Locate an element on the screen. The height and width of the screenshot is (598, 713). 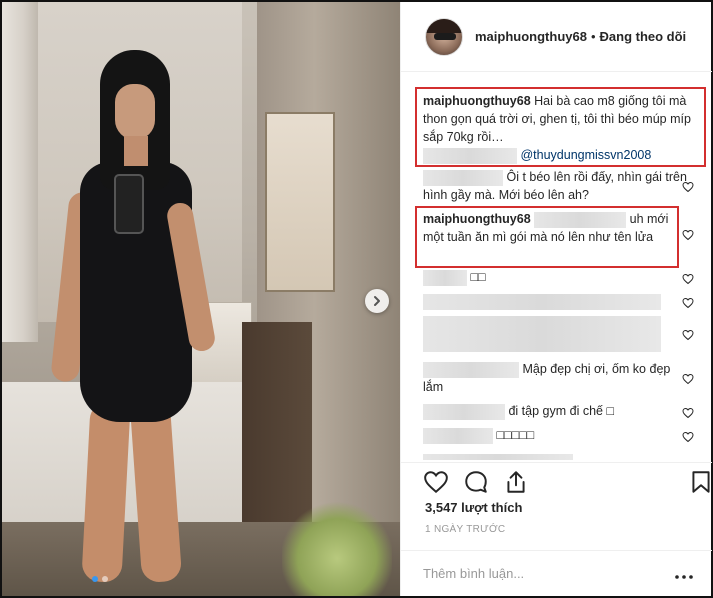
save-button is located at coordinates (700, 482).